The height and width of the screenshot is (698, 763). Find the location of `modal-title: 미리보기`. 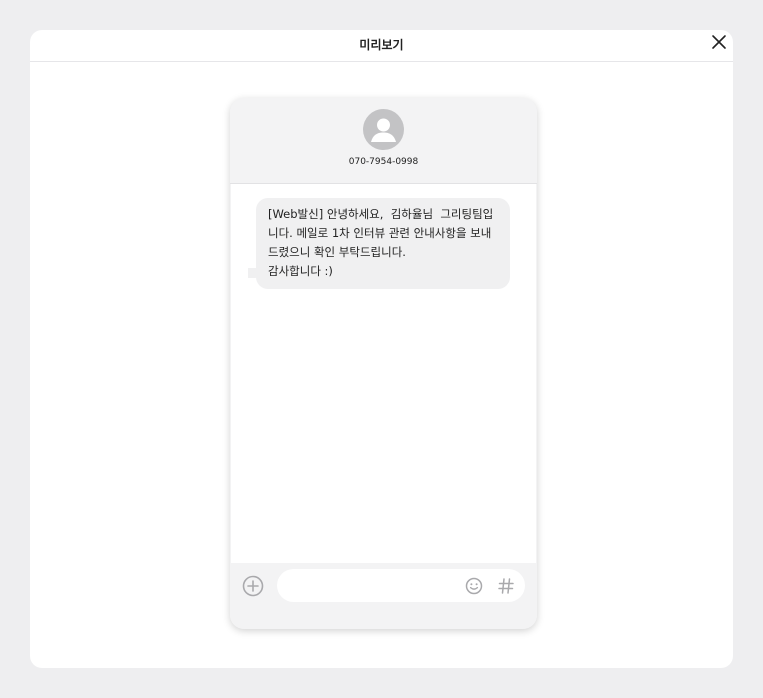

modal-title: 미리보기 is located at coordinates (381, 45).